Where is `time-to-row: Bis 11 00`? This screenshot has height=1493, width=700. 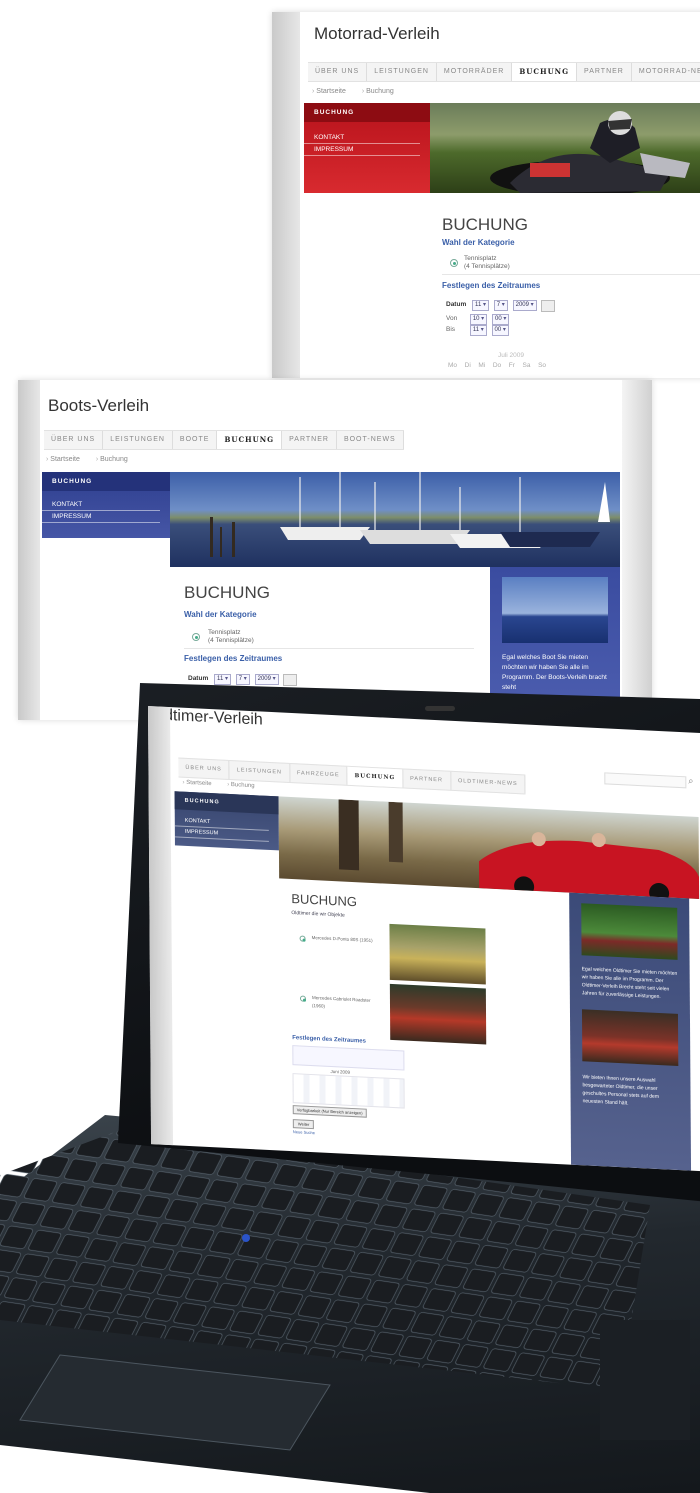 time-to-row: Bis 11 00 is located at coordinates (479, 330).